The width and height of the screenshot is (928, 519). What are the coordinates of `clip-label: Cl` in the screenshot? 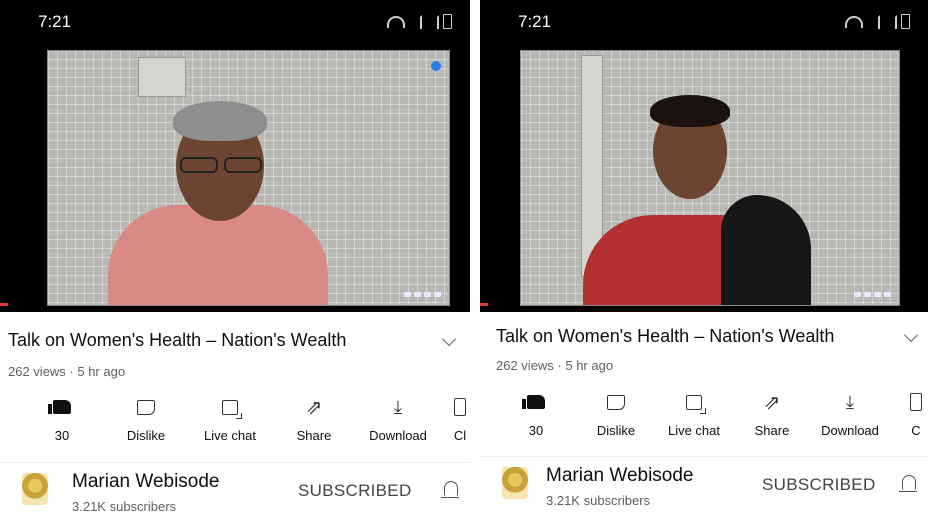 It's located at (460, 435).